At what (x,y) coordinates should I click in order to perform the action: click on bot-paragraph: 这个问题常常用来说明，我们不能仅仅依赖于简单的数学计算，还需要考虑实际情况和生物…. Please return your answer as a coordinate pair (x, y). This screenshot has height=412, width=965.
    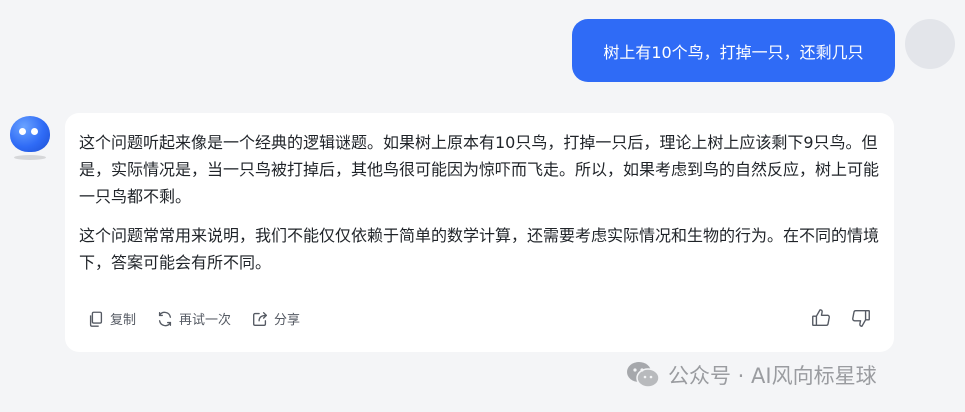
    Looking at the image, I should click on (479, 249).